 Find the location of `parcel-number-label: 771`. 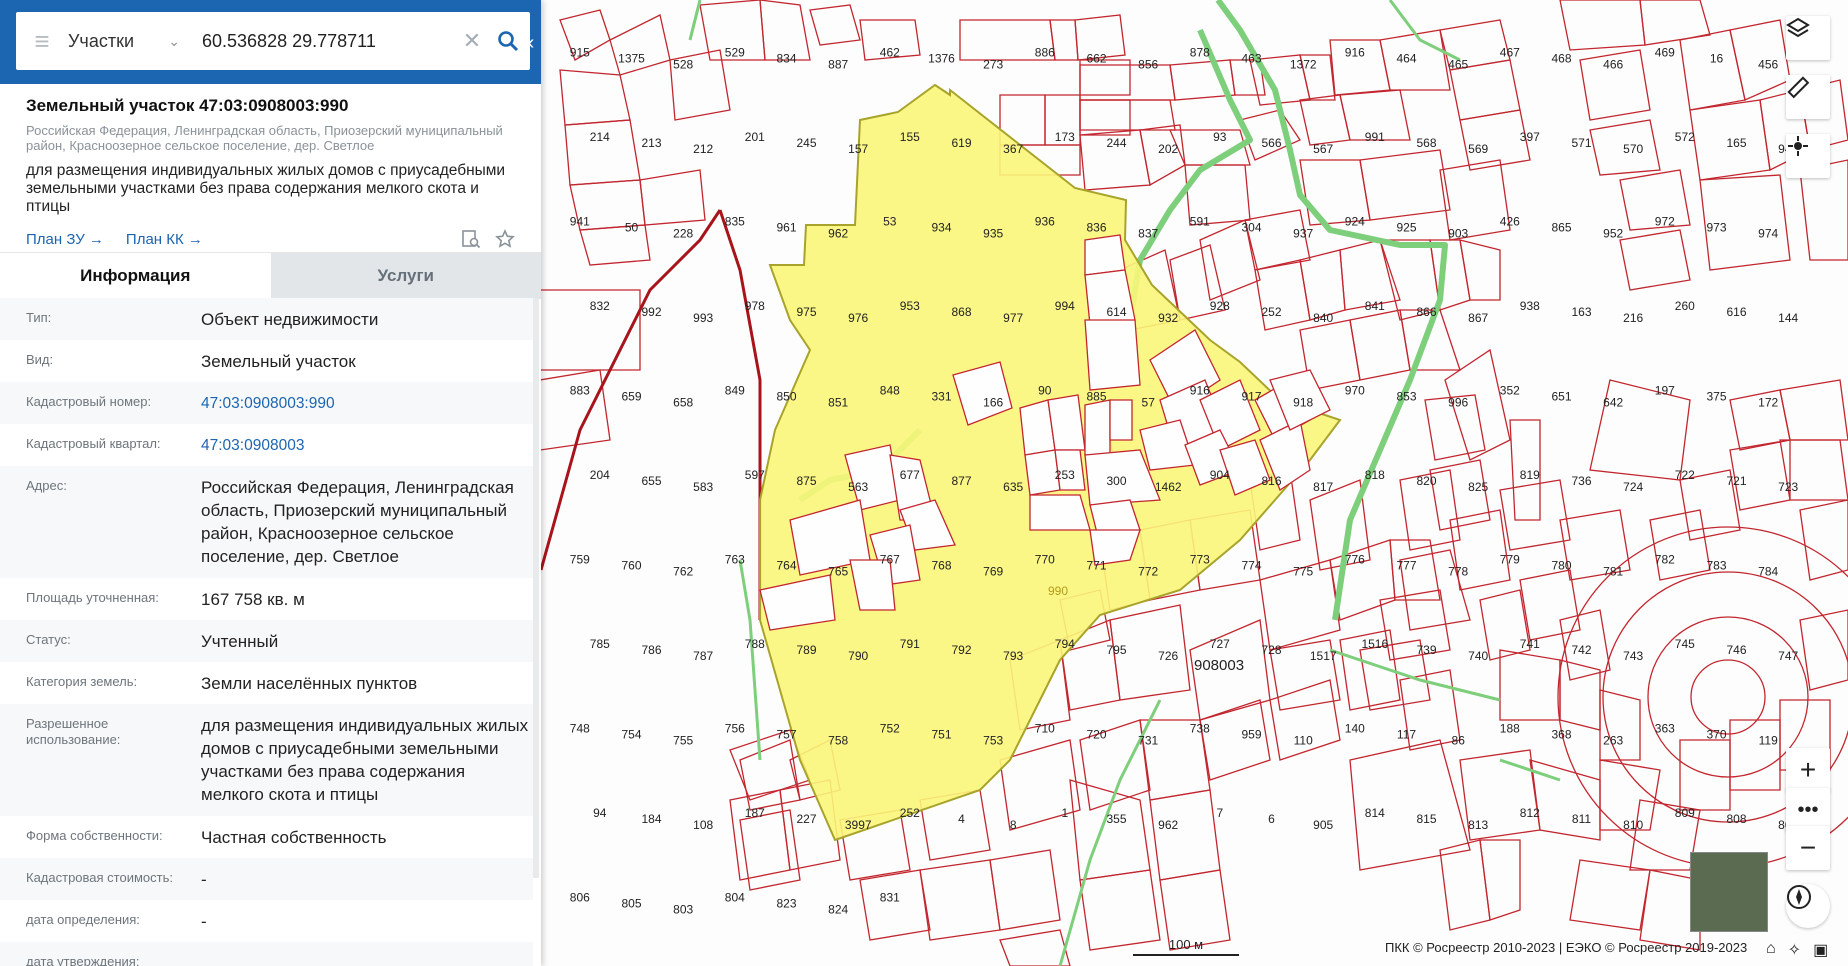

parcel-number-label: 771 is located at coordinates (1096, 566).